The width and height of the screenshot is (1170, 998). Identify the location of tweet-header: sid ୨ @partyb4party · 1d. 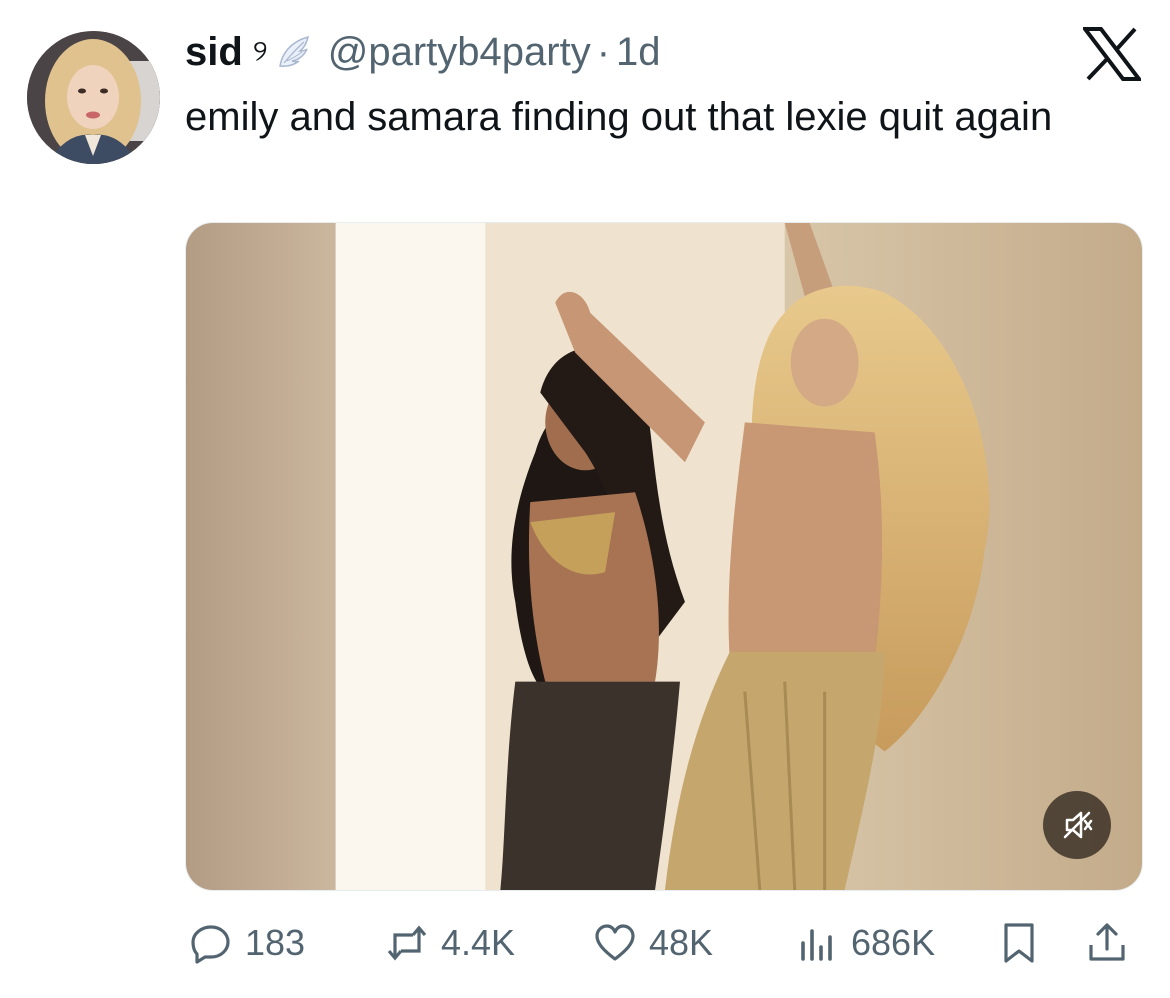
(423, 52).